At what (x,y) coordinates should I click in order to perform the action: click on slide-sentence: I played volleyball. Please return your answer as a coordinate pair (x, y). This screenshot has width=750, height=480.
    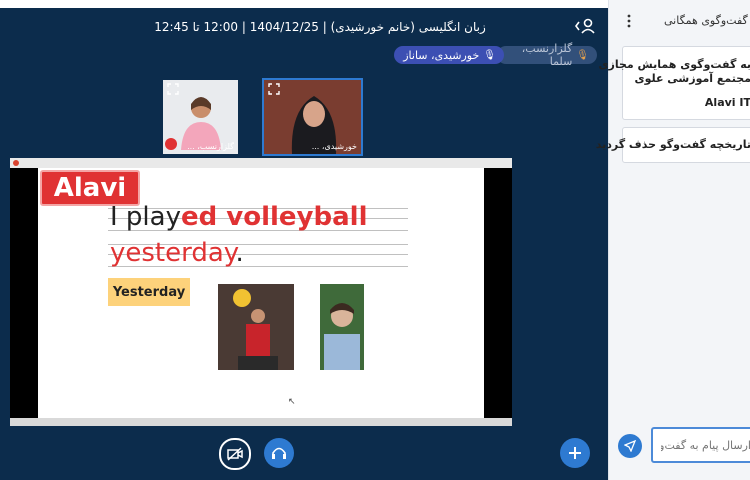
    Looking at the image, I should click on (239, 217).